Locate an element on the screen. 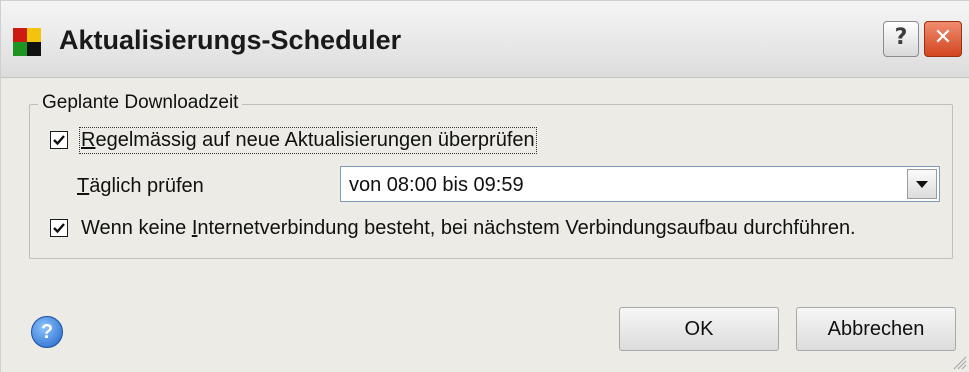 The height and width of the screenshot is (372, 969). help-icon: ? is located at coordinates (47, 332).